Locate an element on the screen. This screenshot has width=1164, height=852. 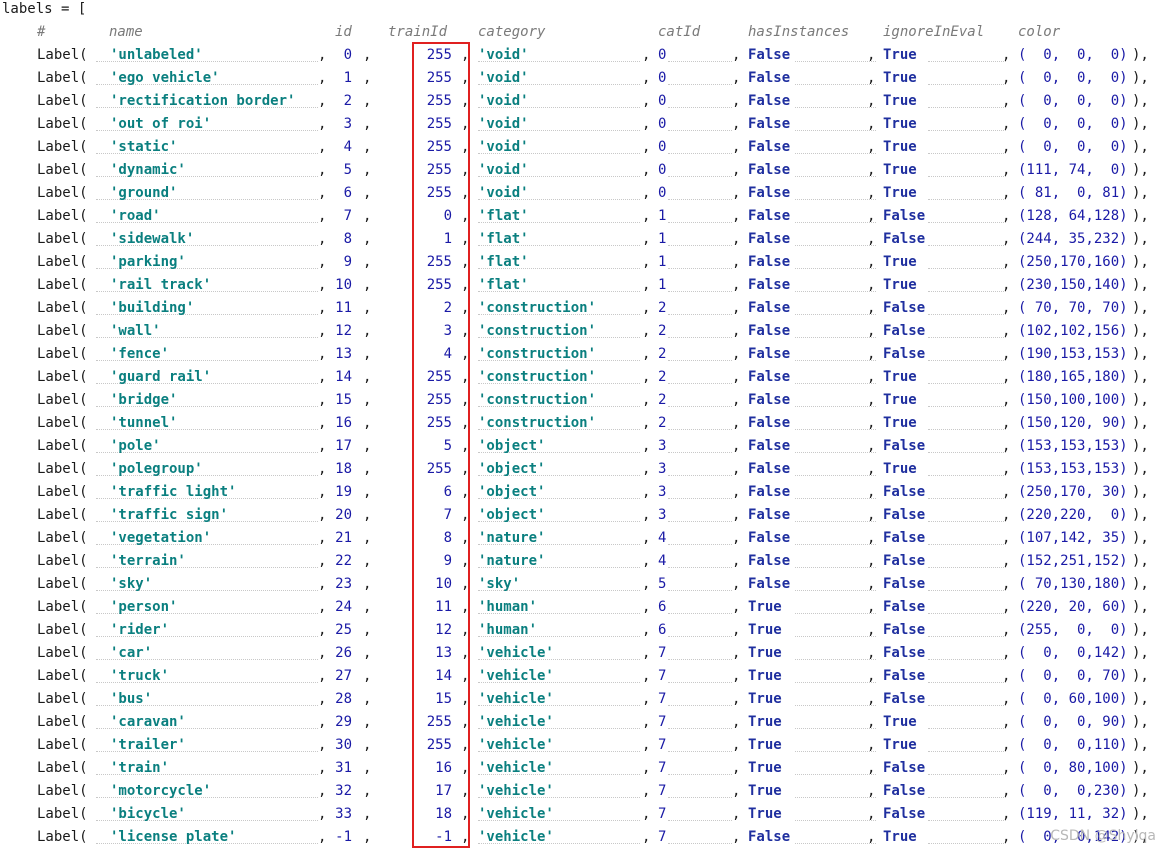
label-category: 'object' is located at coordinates (512, 492).